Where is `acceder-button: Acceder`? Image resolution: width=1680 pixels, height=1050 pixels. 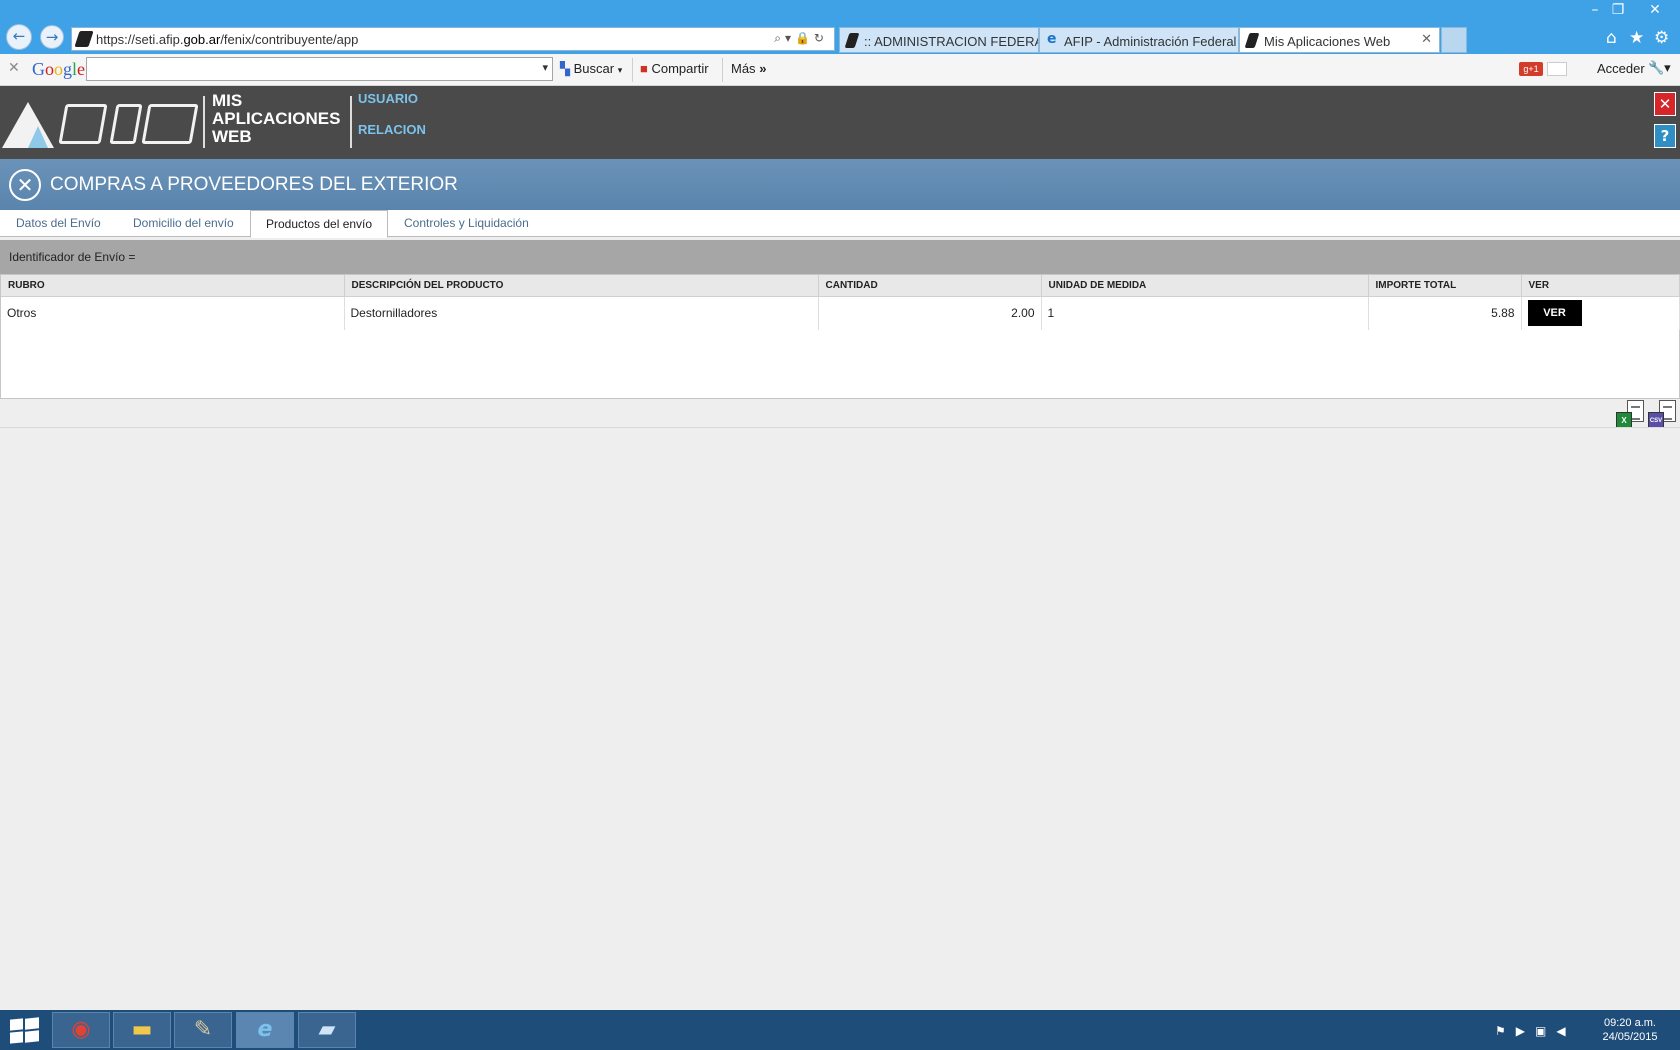
acceder-button: Acceder is located at coordinates (1621, 68).